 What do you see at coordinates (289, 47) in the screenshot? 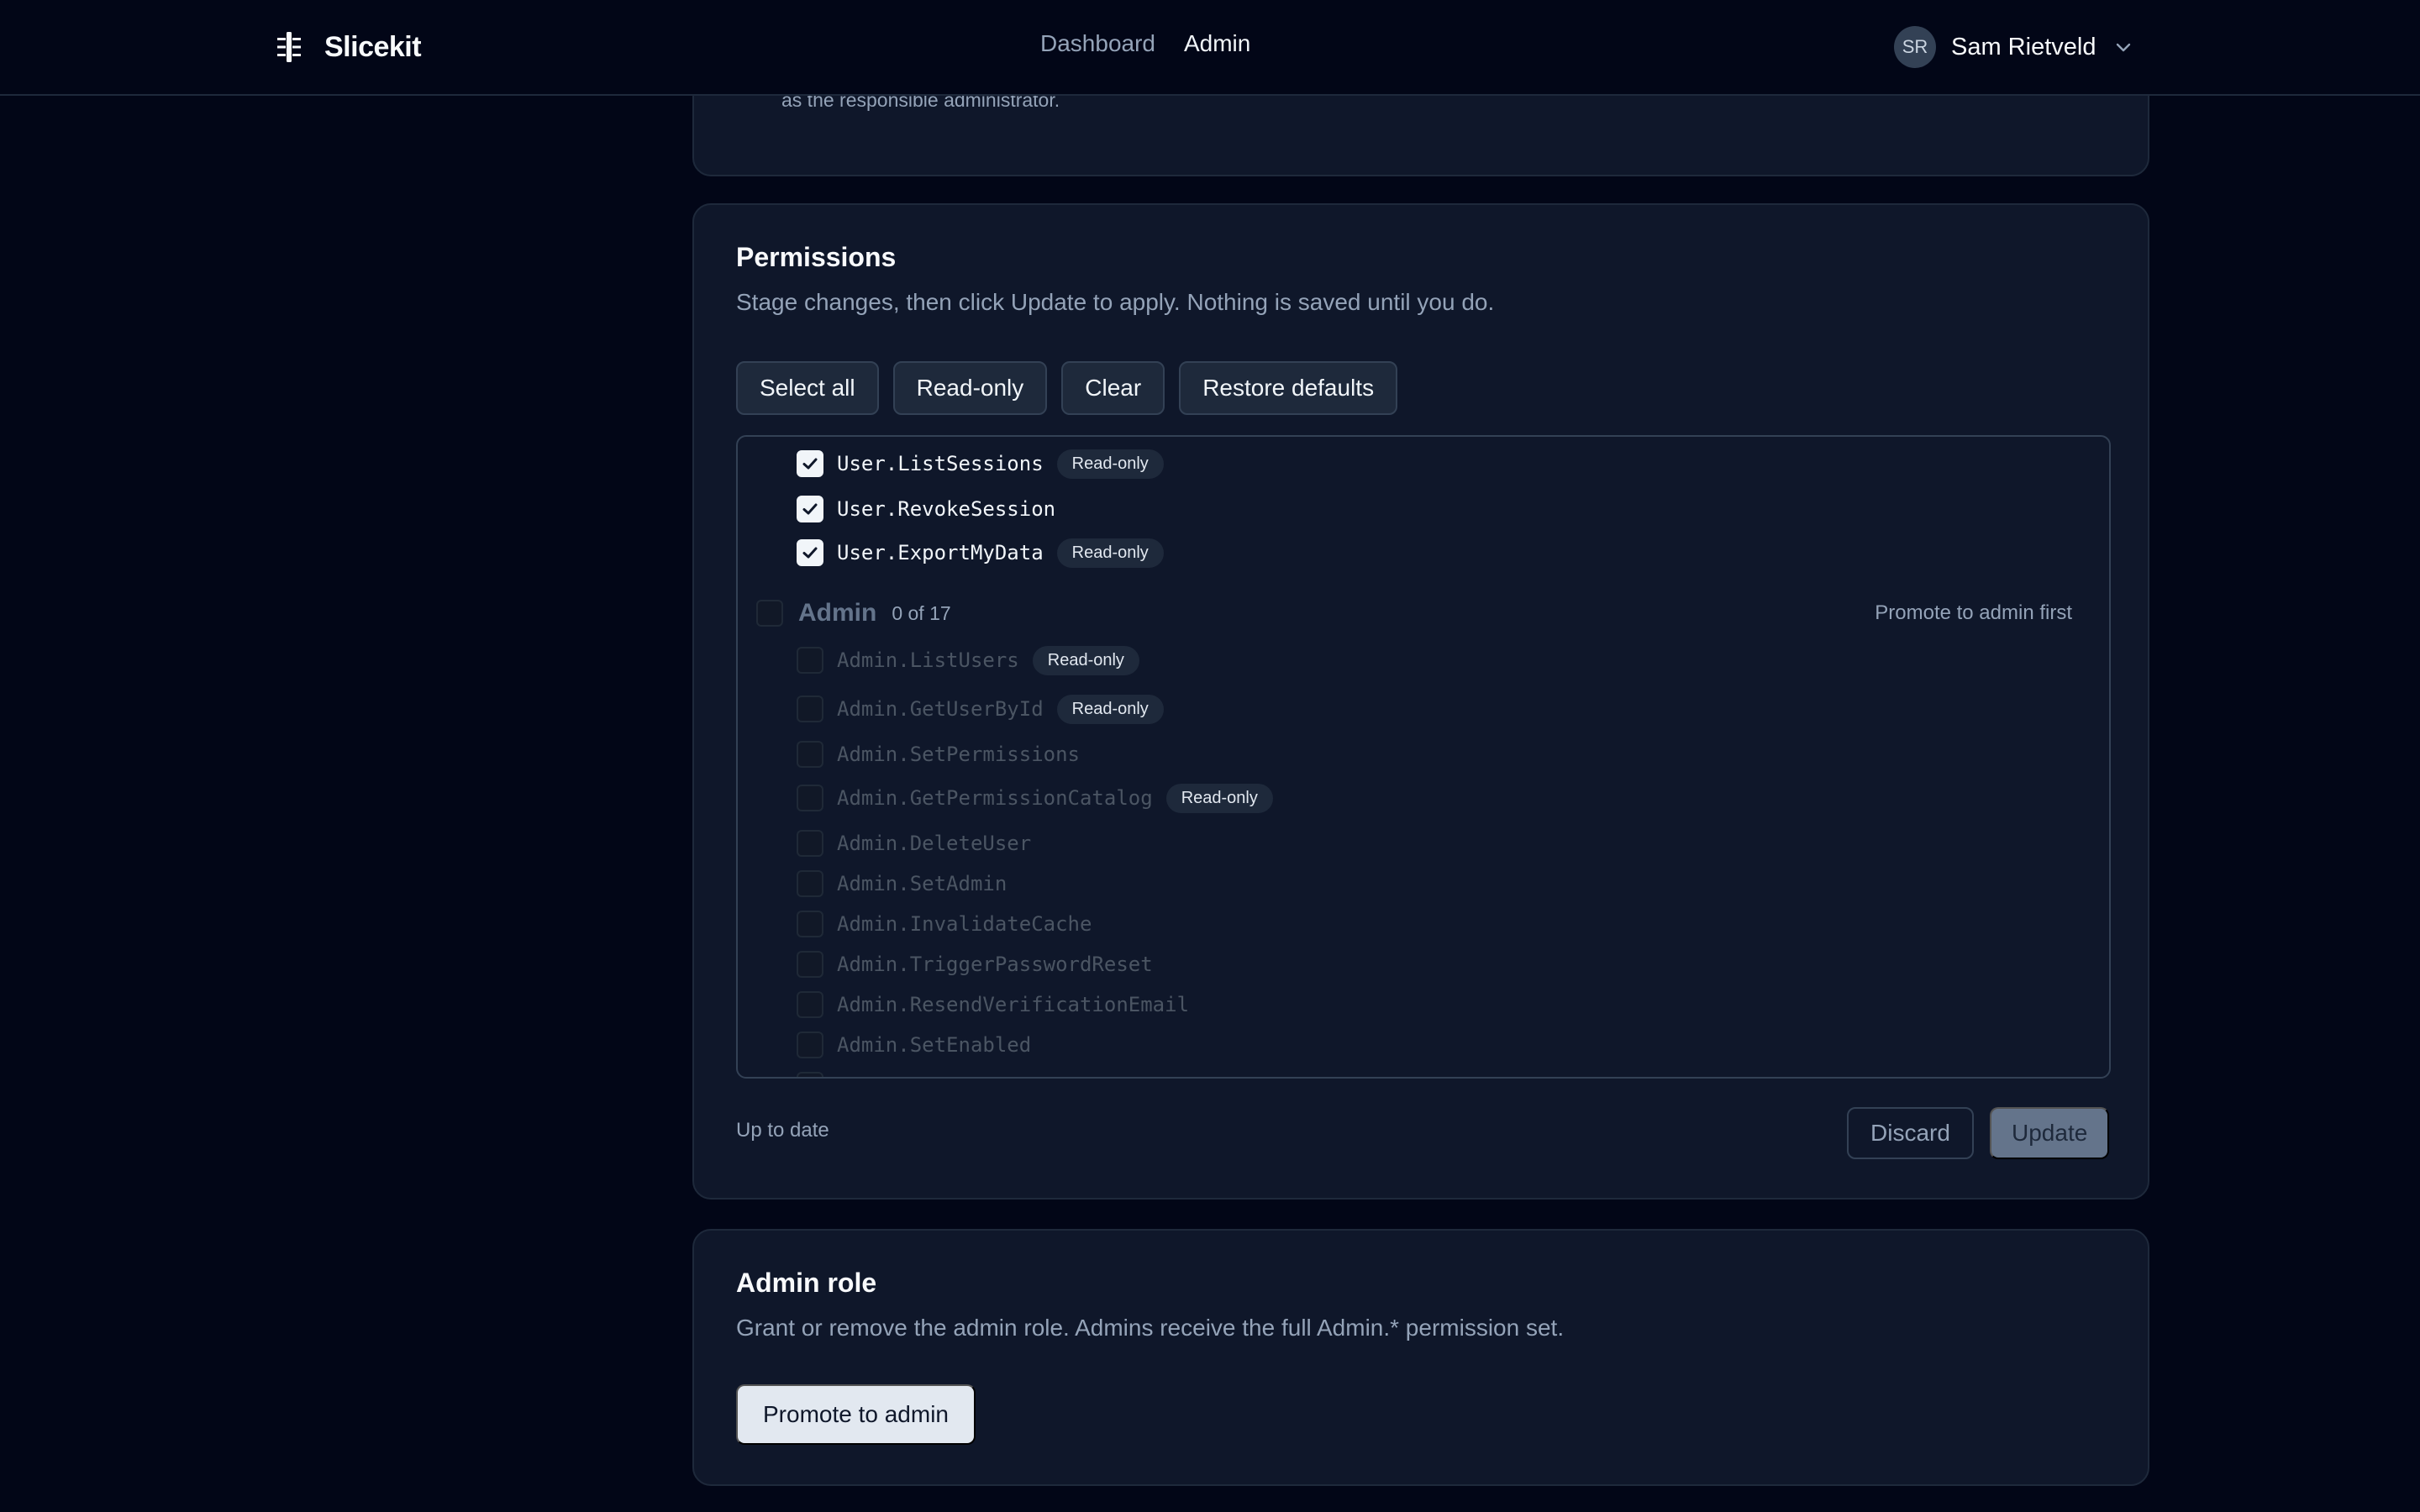
I see `slicekit-logo-icon` at bounding box center [289, 47].